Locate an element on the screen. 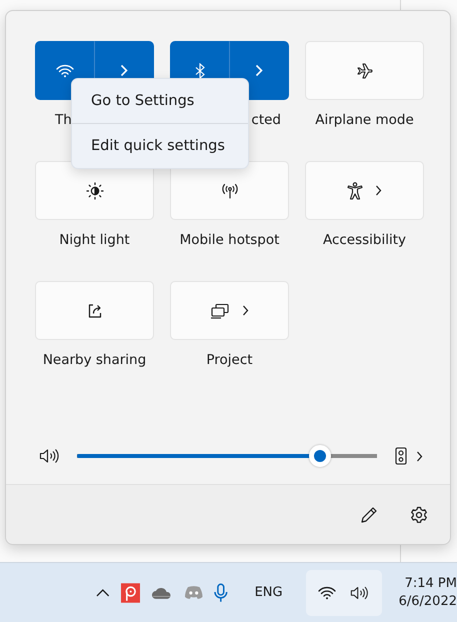 This screenshot has height=622, width=457. tile-label: Accessibility is located at coordinates (364, 240).